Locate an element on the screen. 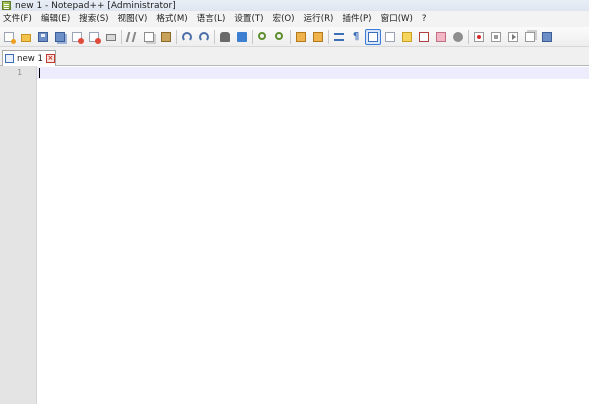 This screenshot has height=404, width=589. menu-search: 搜索(S) is located at coordinates (93, 19).